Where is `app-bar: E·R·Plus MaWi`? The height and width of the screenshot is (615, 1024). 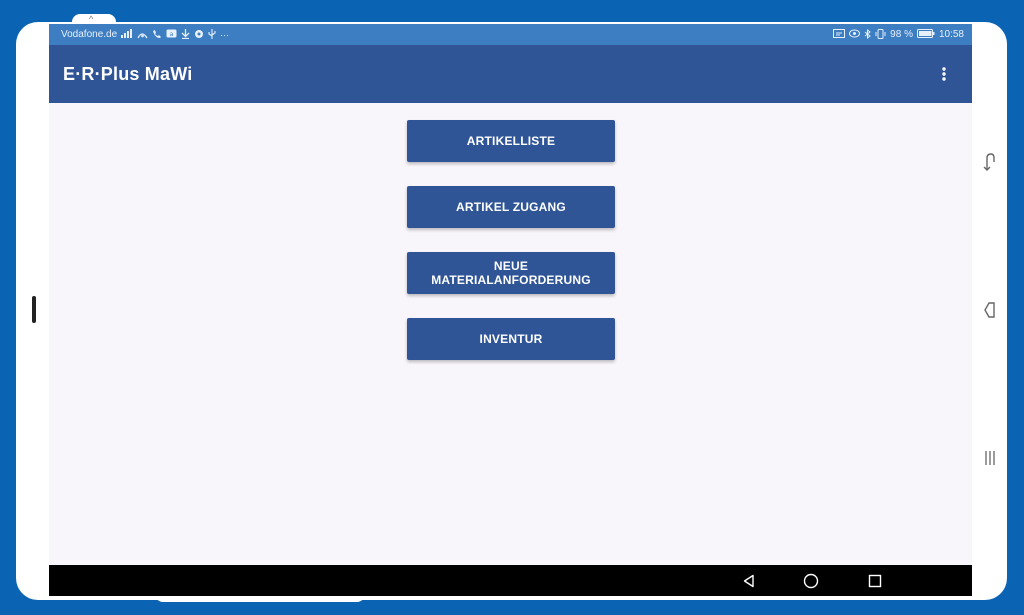 app-bar: E·R·Plus MaWi is located at coordinates (510, 74).